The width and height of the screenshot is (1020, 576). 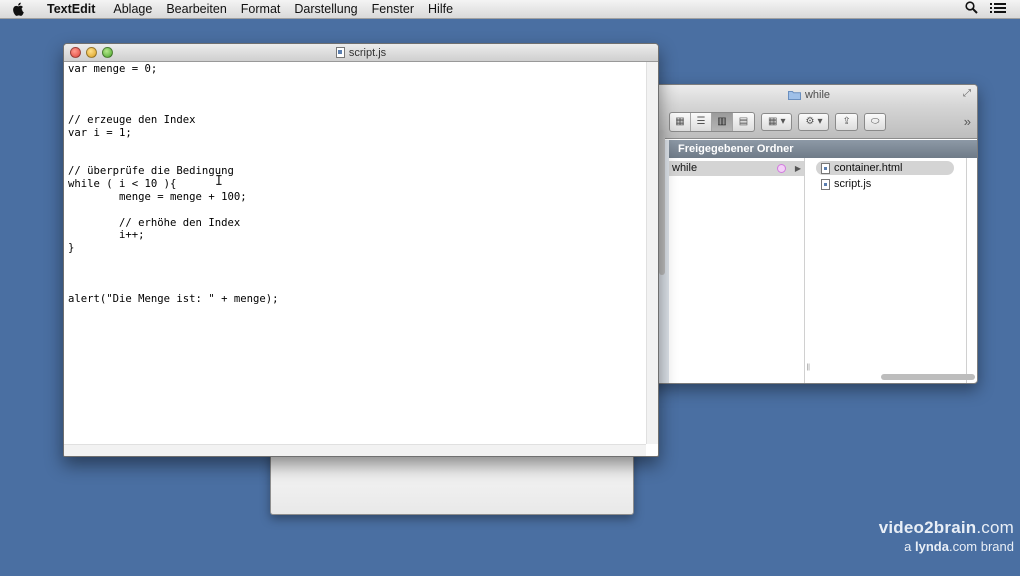 What do you see at coordinates (981, 546) in the screenshot?
I see `watermark-tagline-post: .com brand` at bounding box center [981, 546].